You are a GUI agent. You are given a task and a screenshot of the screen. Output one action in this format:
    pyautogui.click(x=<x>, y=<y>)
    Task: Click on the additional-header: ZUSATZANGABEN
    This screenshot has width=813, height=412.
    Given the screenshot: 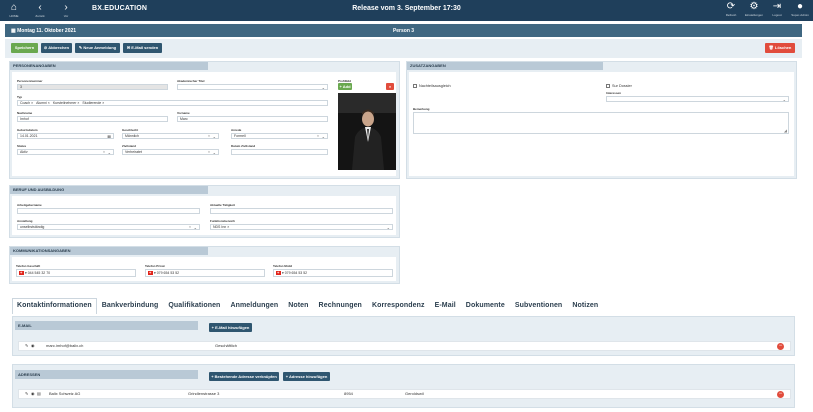 What is the action you would take?
    pyautogui.click(x=505, y=66)
    